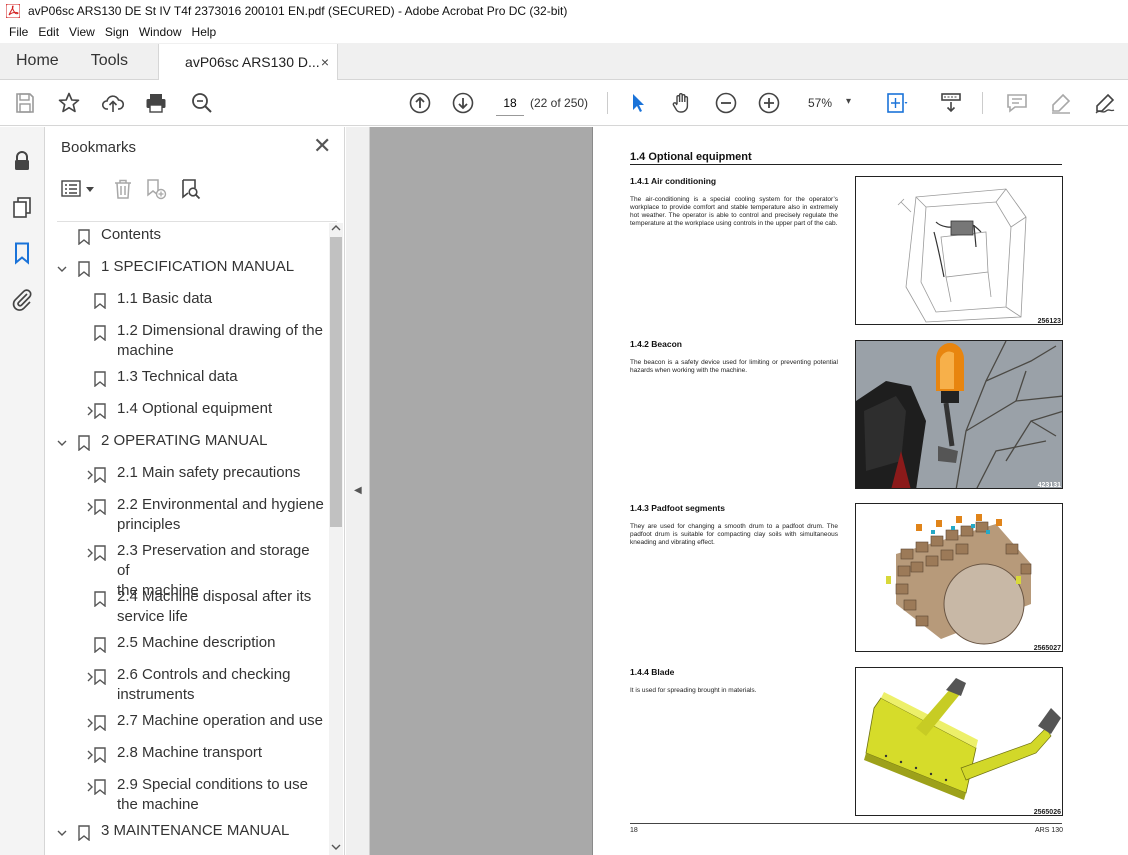  What do you see at coordinates (213, 235) in the screenshot?
I see `bookmark-item: Contents` at bounding box center [213, 235].